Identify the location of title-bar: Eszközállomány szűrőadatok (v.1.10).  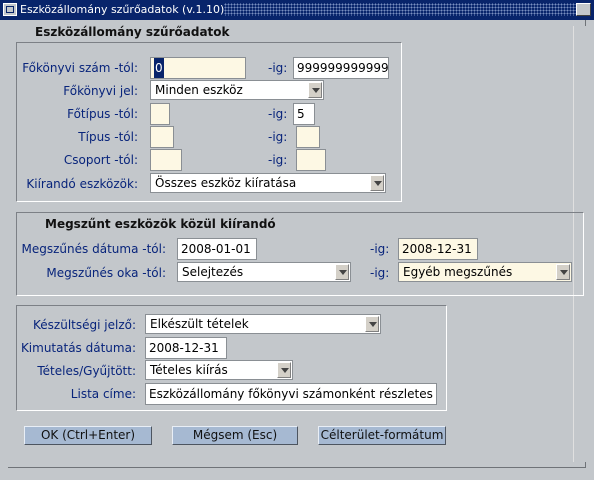
(297, 10).